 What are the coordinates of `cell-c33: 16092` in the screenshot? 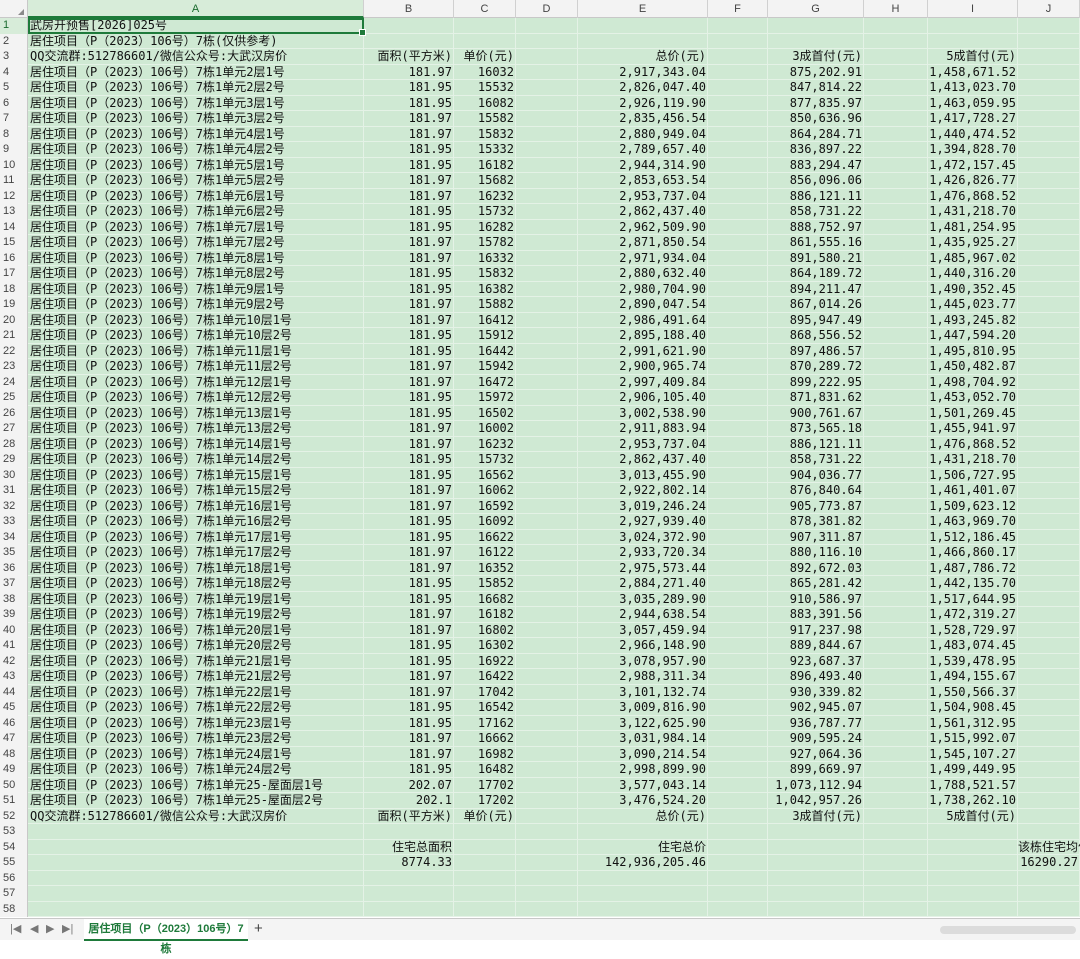 It's located at (485, 522).